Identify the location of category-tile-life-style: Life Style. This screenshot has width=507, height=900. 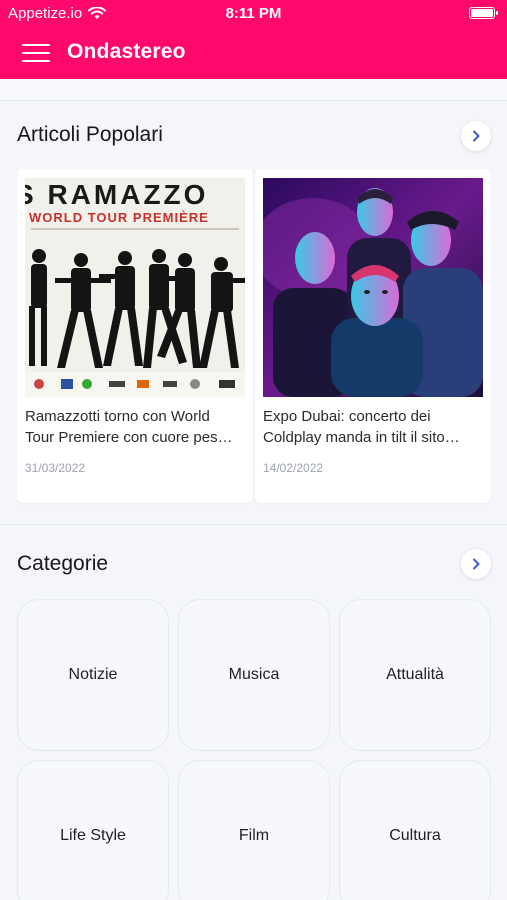
(93, 830).